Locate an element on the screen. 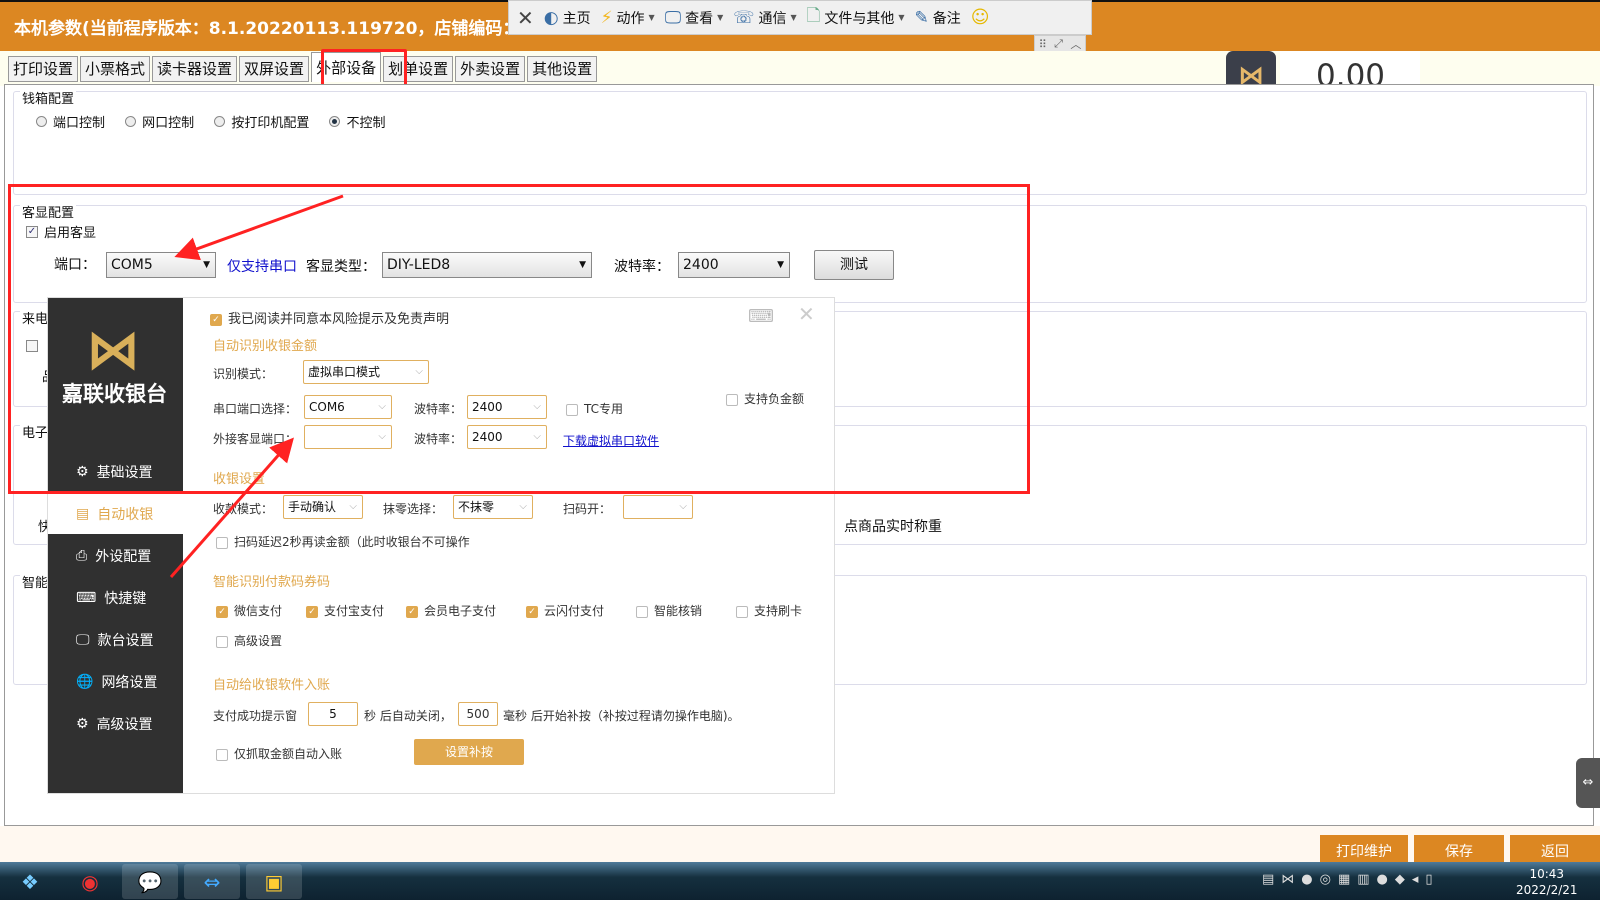 The height and width of the screenshot is (900, 1600). pay-wechat: ✓ 微信支付 is located at coordinates (249, 610).